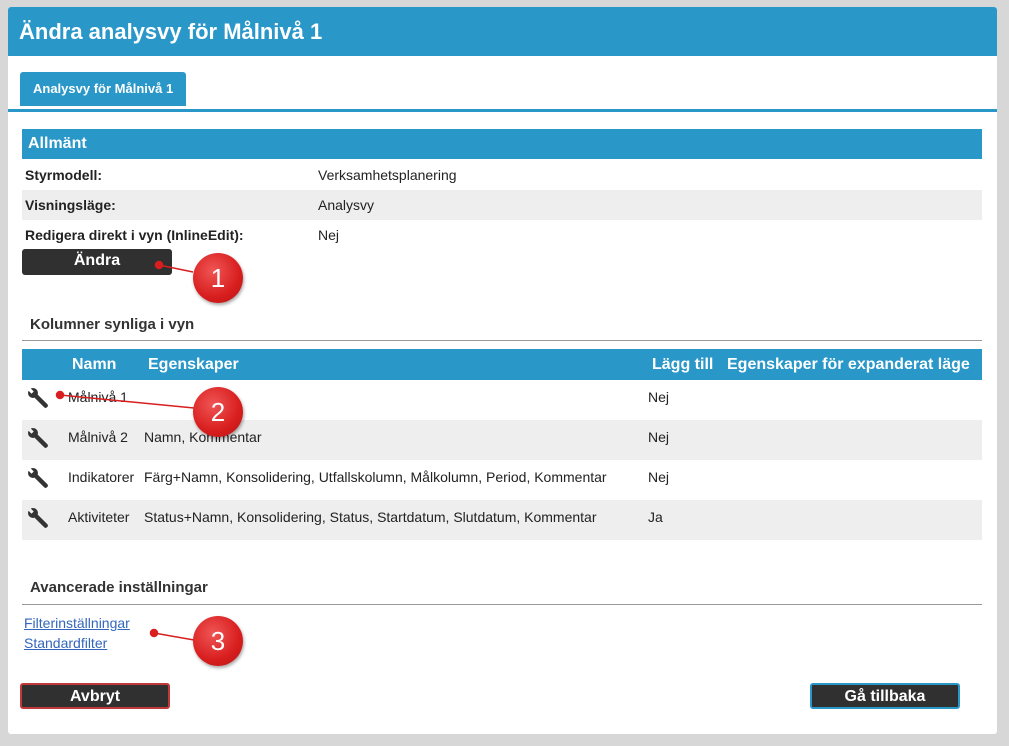 Image resolution: width=1009 pixels, height=746 pixels. Describe the element at coordinates (387, 175) in the screenshot. I see `info-value: Verksamhetsplanering` at that location.